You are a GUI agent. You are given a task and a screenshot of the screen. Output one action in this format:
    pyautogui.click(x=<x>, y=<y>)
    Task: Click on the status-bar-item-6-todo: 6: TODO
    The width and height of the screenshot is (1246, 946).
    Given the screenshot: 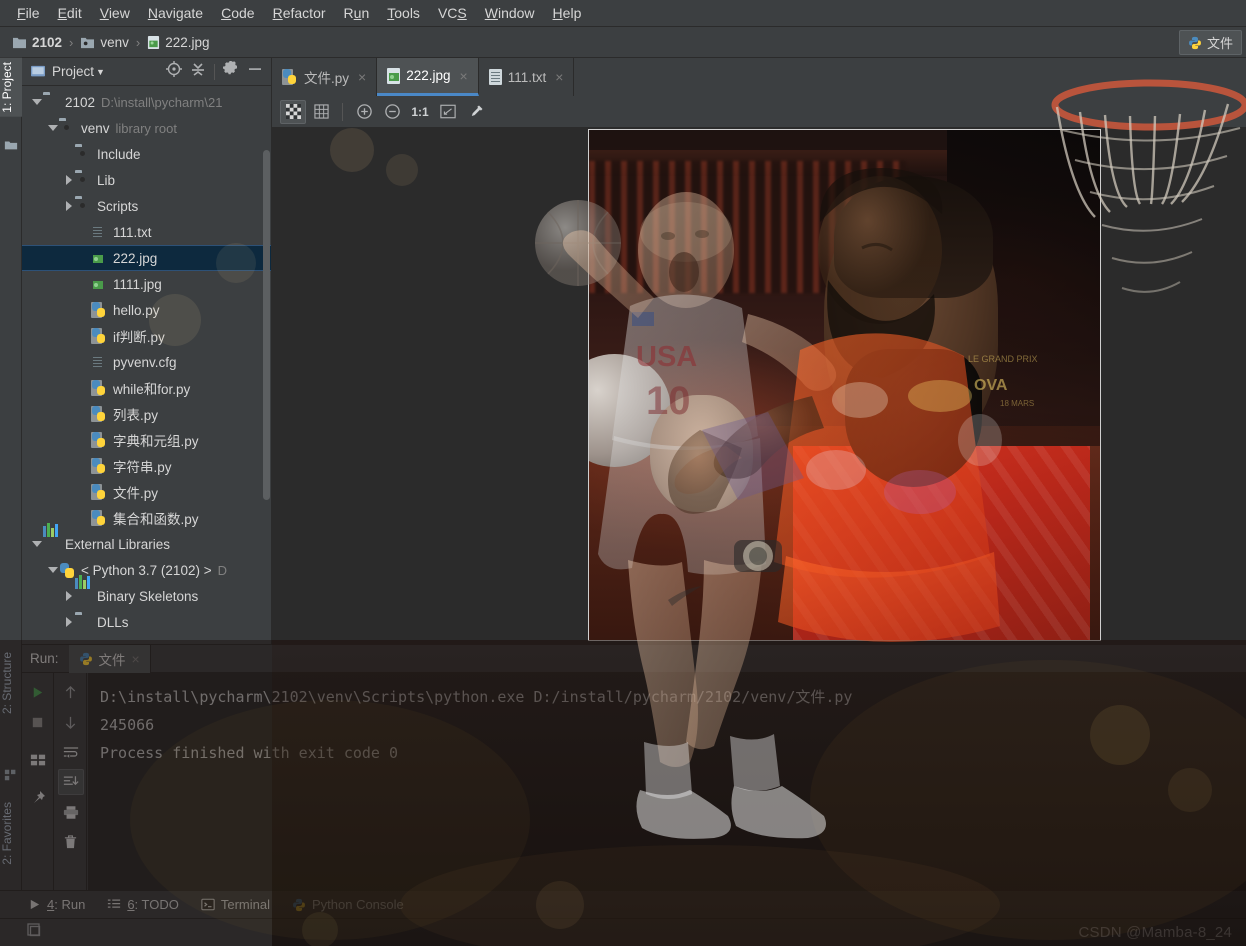 What is the action you would take?
    pyautogui.click(x=143, y=904)
    